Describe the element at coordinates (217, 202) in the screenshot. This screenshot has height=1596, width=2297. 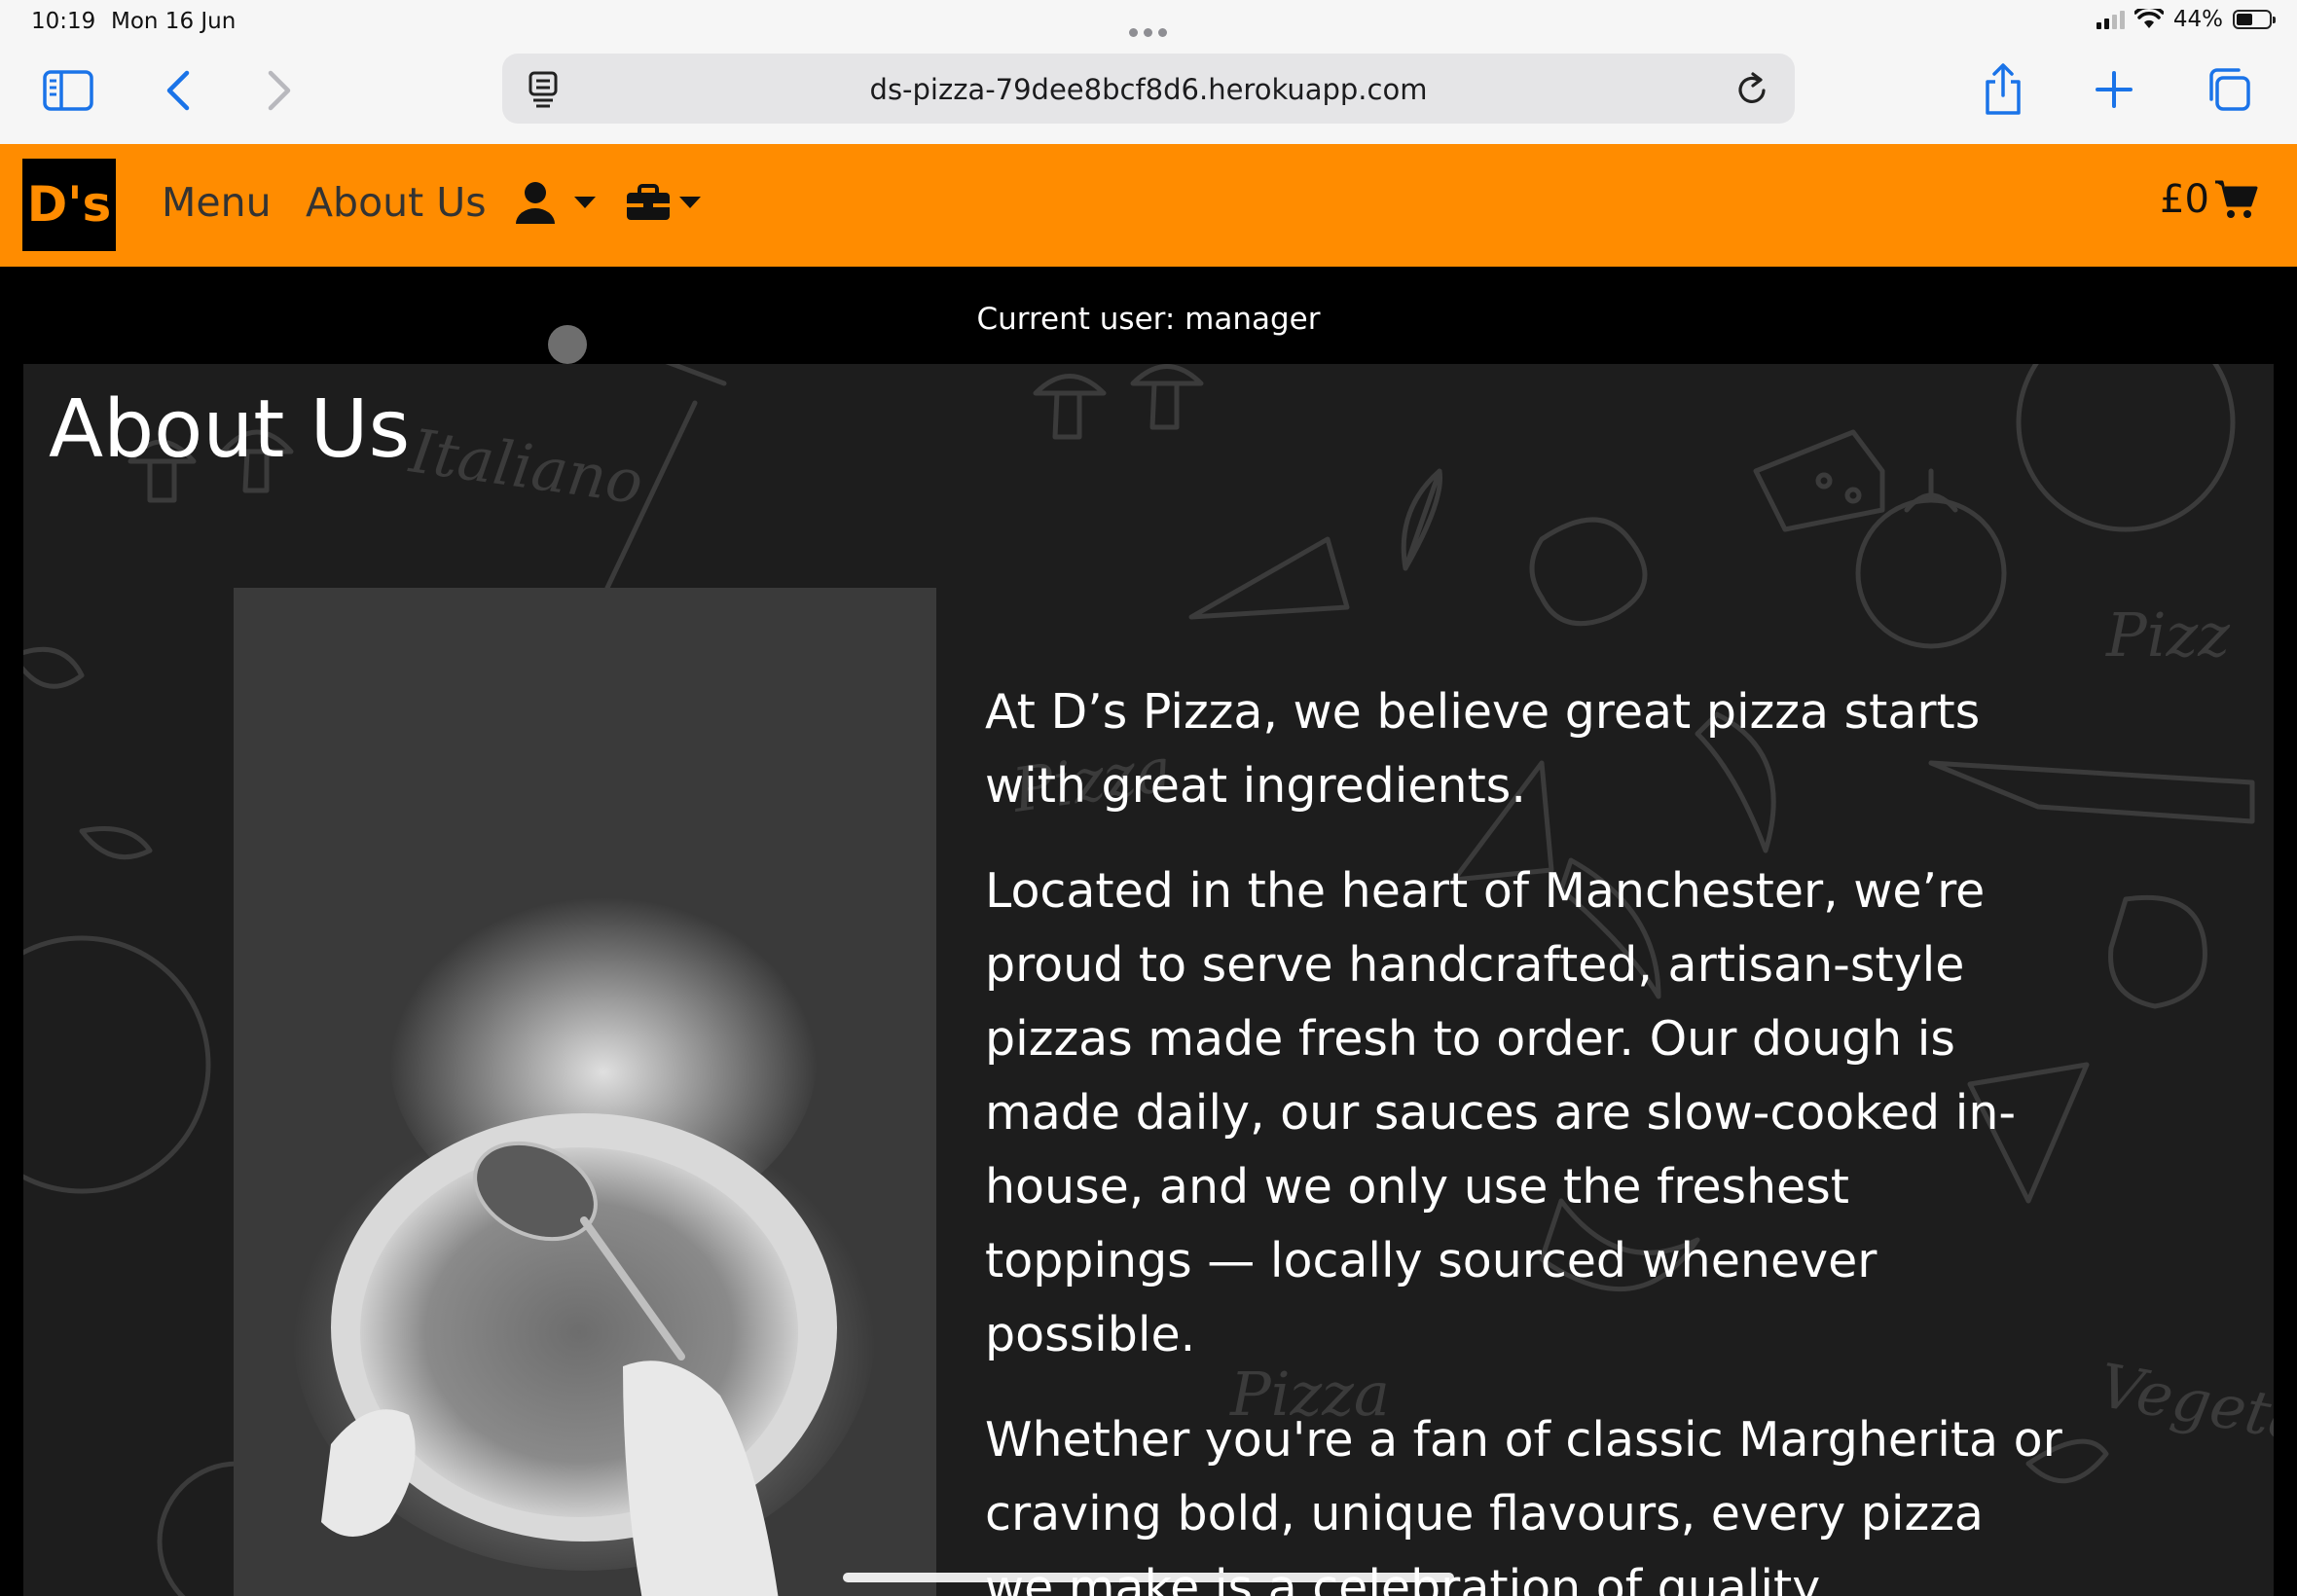
I see `nav-link-menu: Menu` at that location.